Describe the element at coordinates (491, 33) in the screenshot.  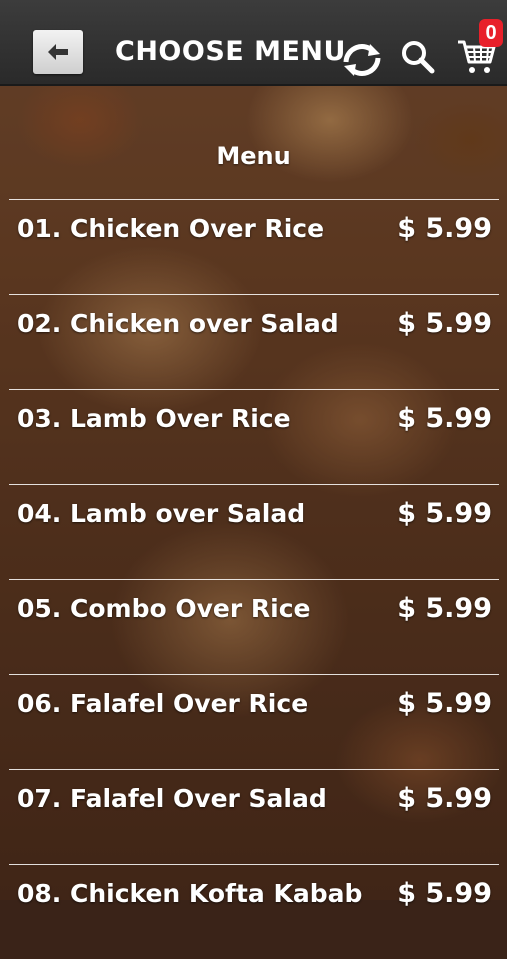
I see `cart-count-badge: 0` at that location.